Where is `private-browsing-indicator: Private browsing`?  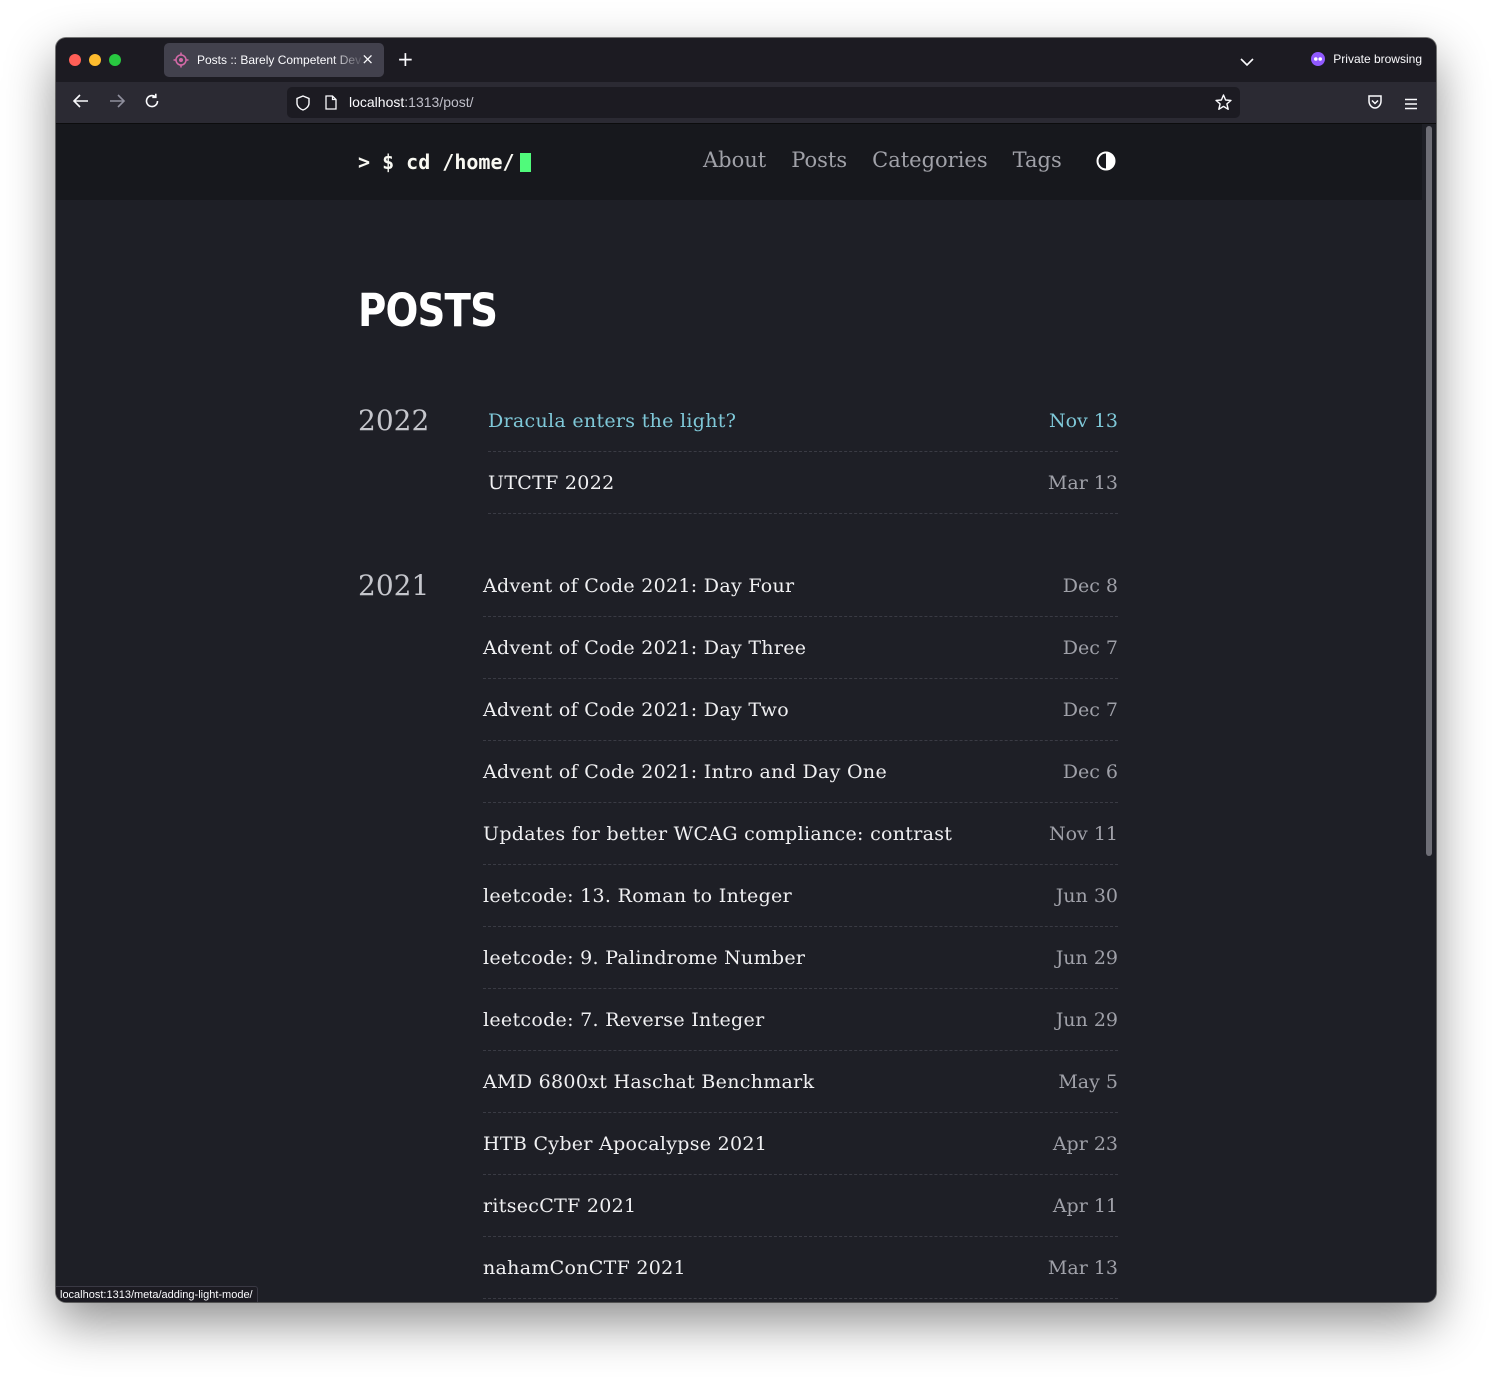
private-browsing-indicator: Private browsing is located at coordinates (1366, 59).